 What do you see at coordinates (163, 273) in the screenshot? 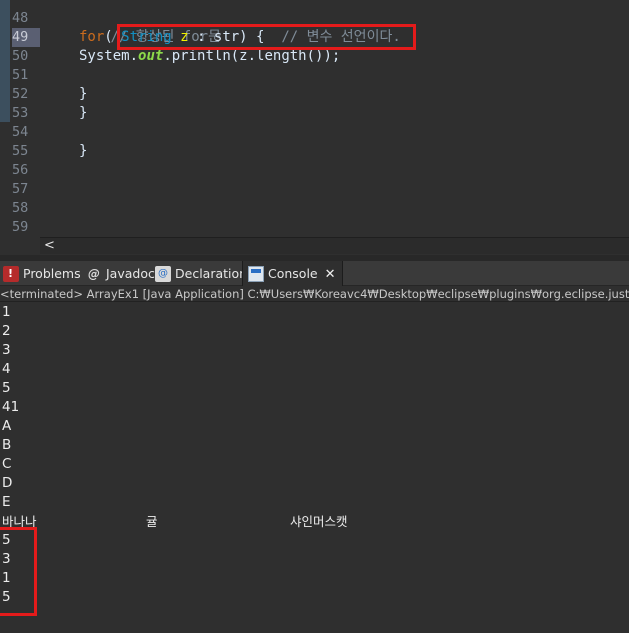
I see `declaration-icon` at bounding box center [163, 273].